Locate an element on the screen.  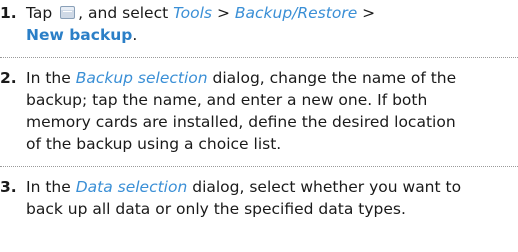
step-number: 2. is located at coordinates (8, 78).